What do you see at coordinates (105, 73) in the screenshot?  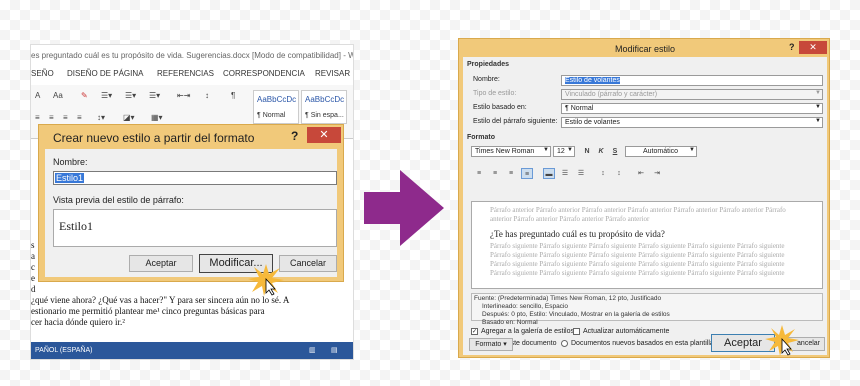 I see `tab-diseno-pagina: DISEÑO DE PÁGINA` at bounding box center [105, 73].